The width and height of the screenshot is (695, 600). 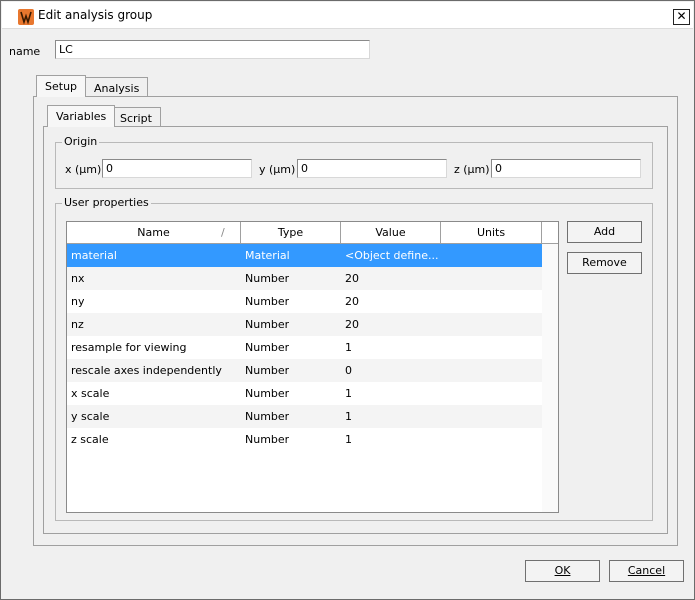 I want to click on cell-name: y scale, so click(x=90, y=416).